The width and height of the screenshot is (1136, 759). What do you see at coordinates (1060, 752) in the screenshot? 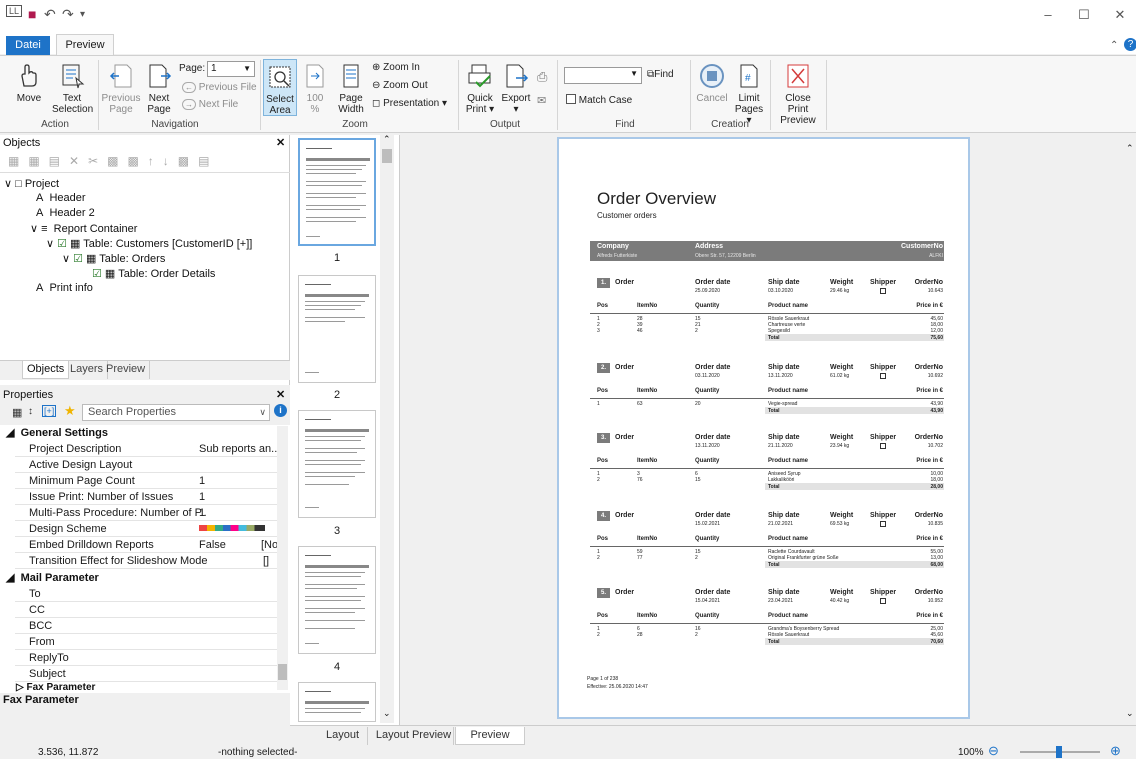
I see `zoom-slider` at bounding box center [1060, 752].